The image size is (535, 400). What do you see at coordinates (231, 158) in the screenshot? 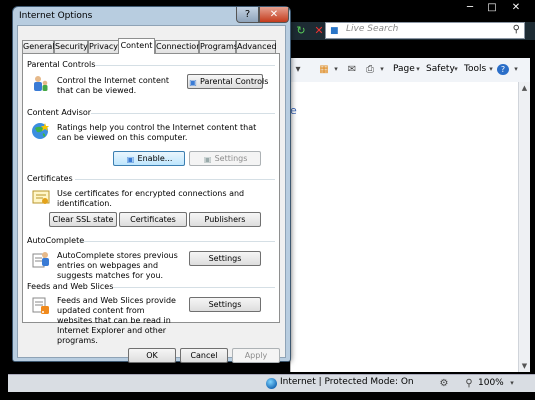
I see `content-advisor-settings-label: Settings` at bounding box center [231, 158].